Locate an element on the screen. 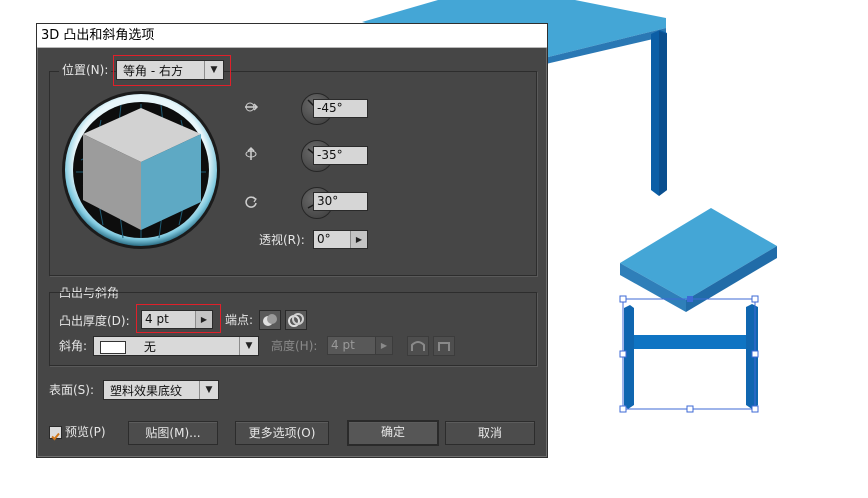  cap-on-button is located at coordinates (270, 320).